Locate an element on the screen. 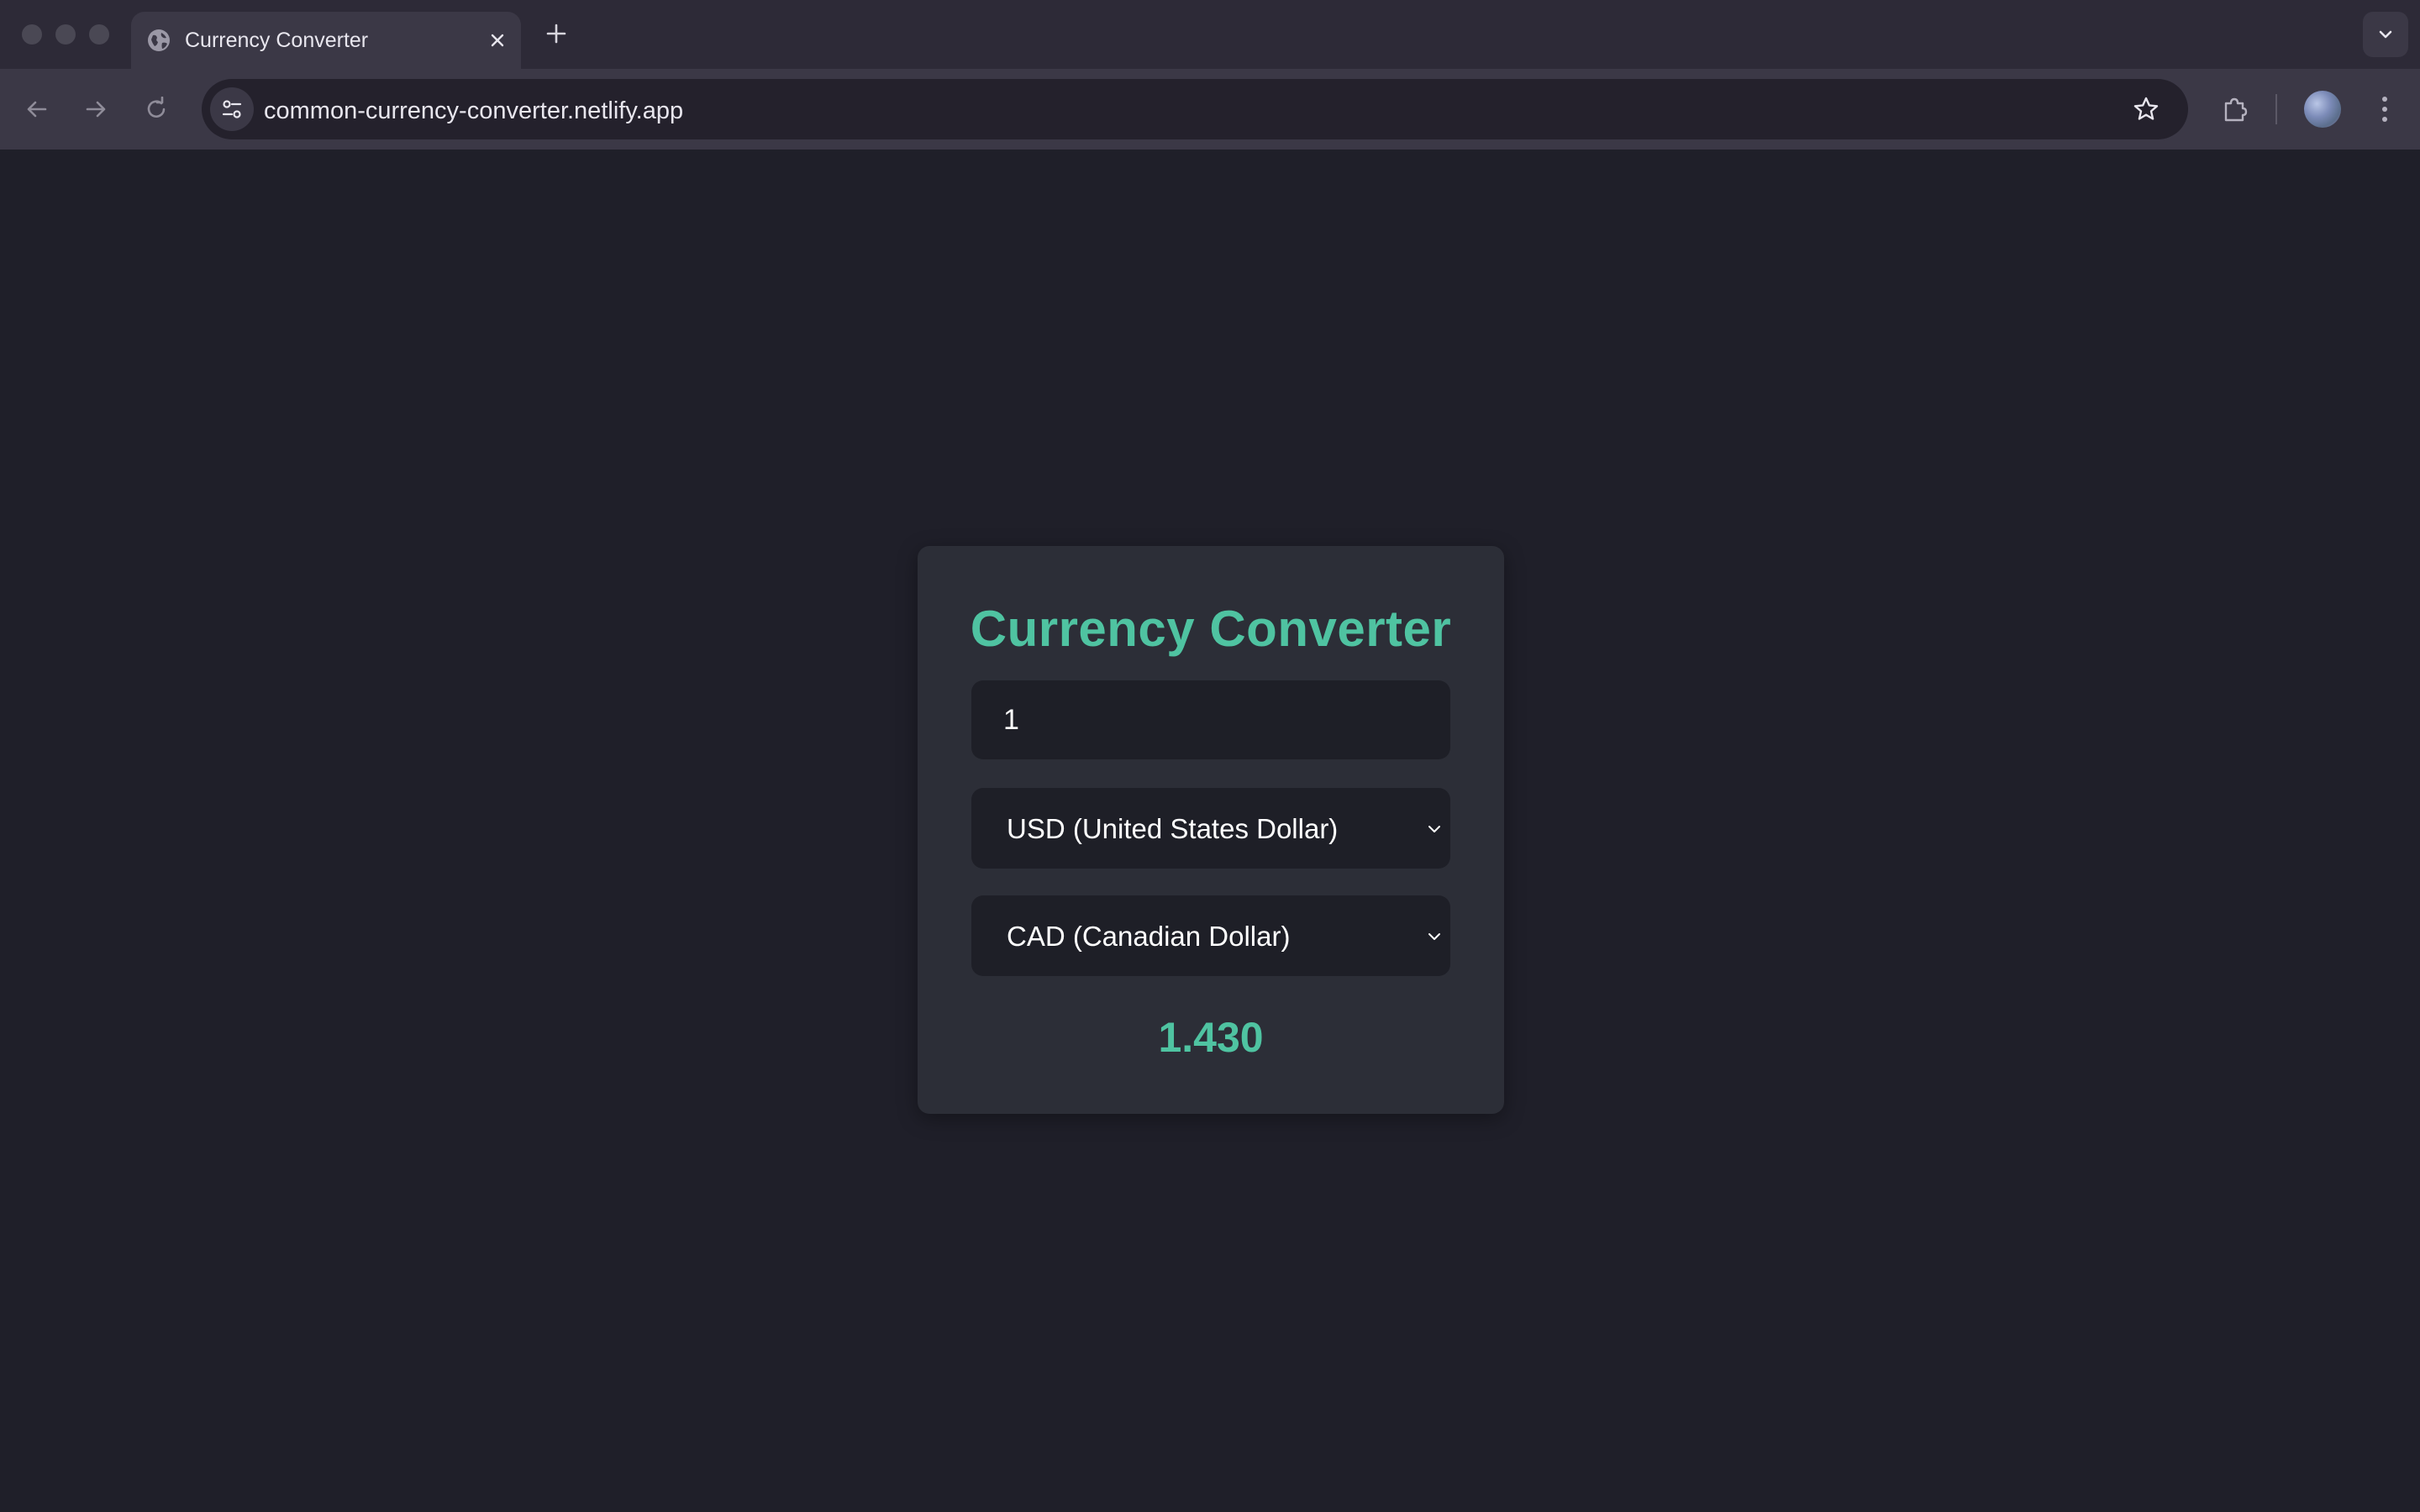 This screenshot has width=2420, height=1512. arrow-left-icon is located at coordinates (37, 109).